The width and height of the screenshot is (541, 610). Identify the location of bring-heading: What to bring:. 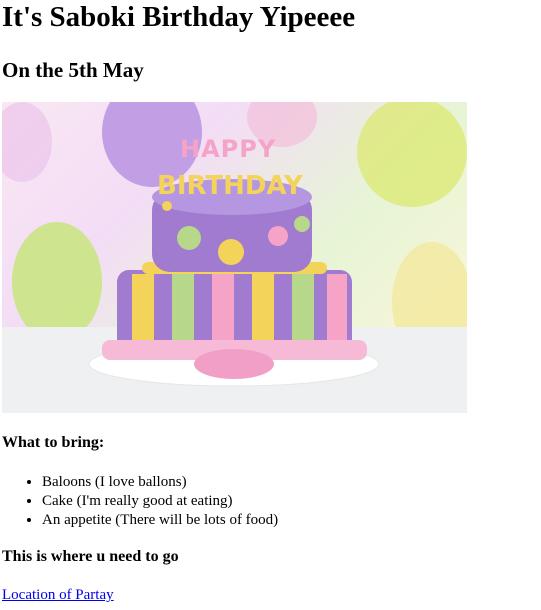
(53, 442).